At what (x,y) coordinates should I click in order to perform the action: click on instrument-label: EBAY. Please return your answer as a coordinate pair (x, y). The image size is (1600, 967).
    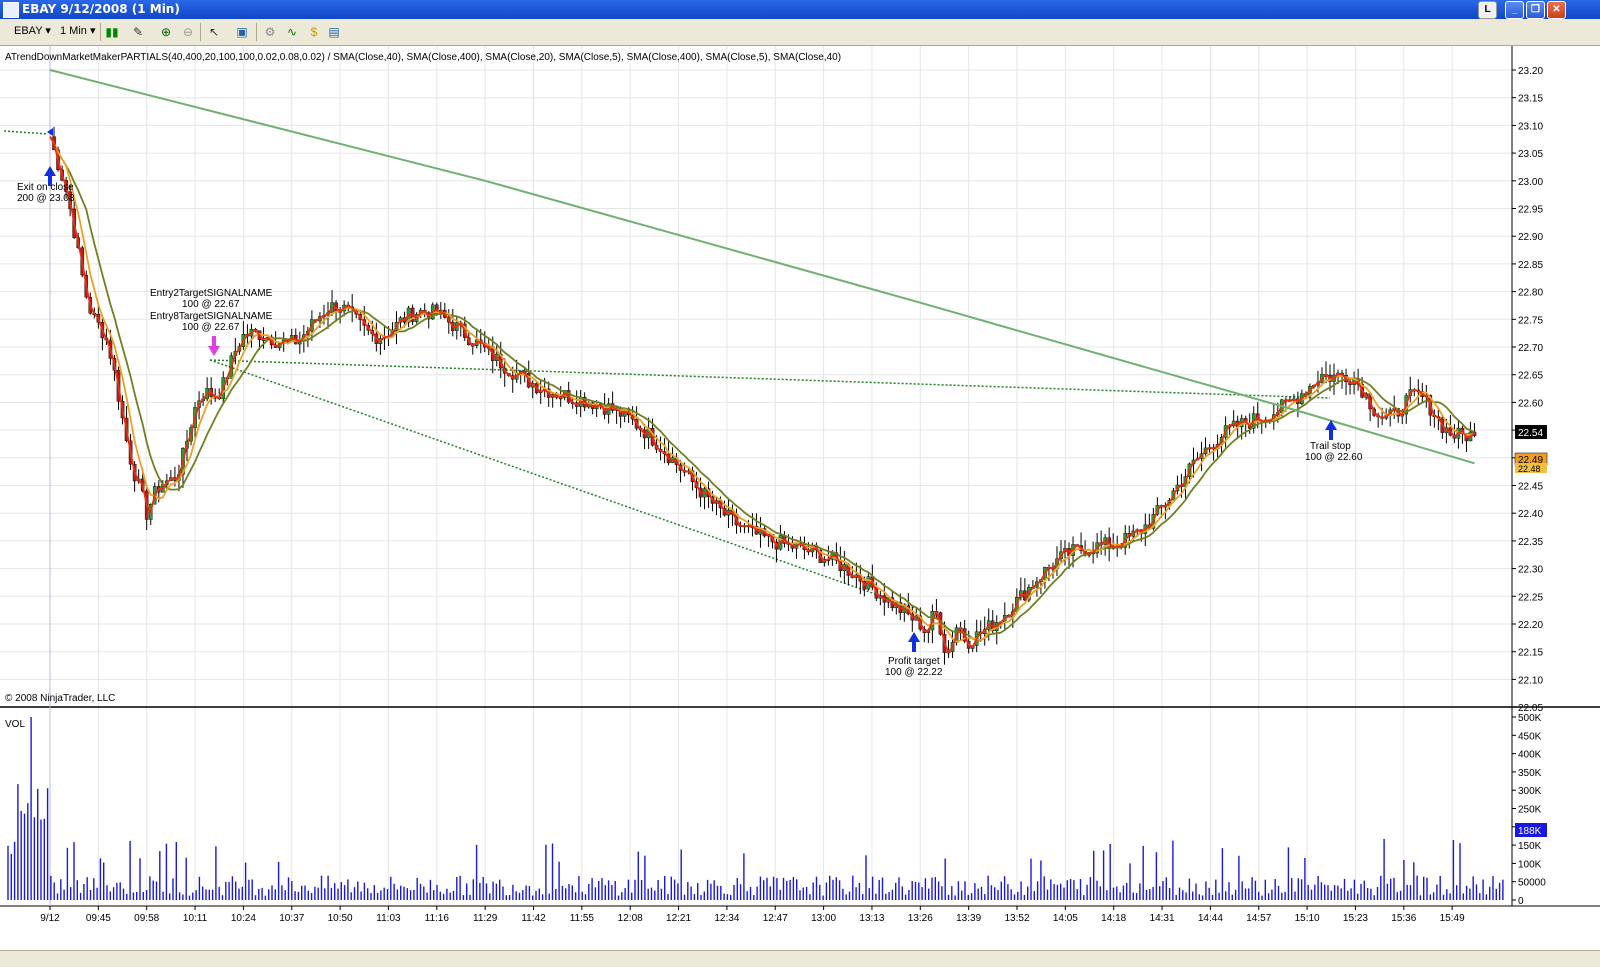
    Looking at the image, I should click on (28, 31).